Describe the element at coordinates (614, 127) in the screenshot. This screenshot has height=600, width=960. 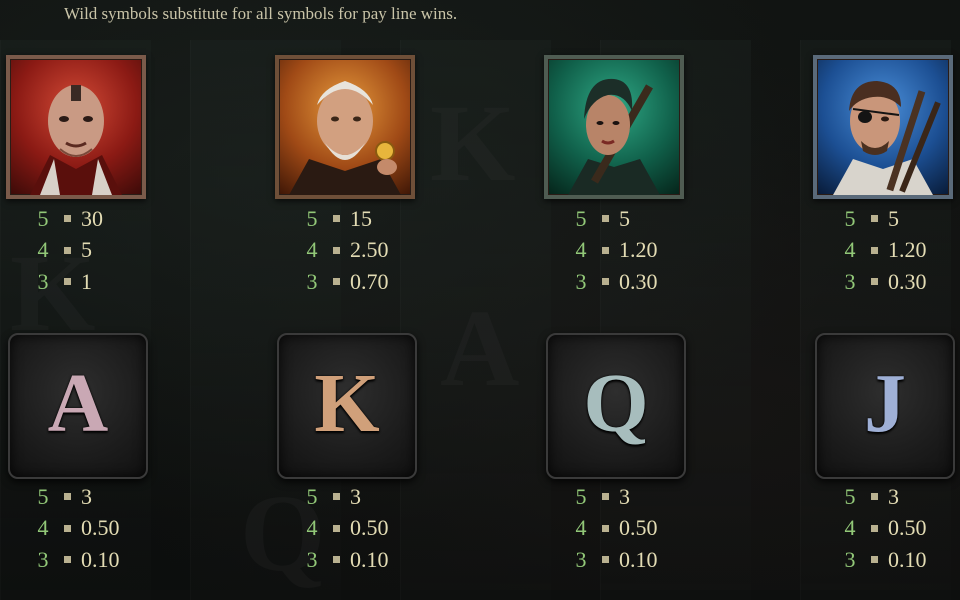
I see `symbol-woman-rifle` at that location.